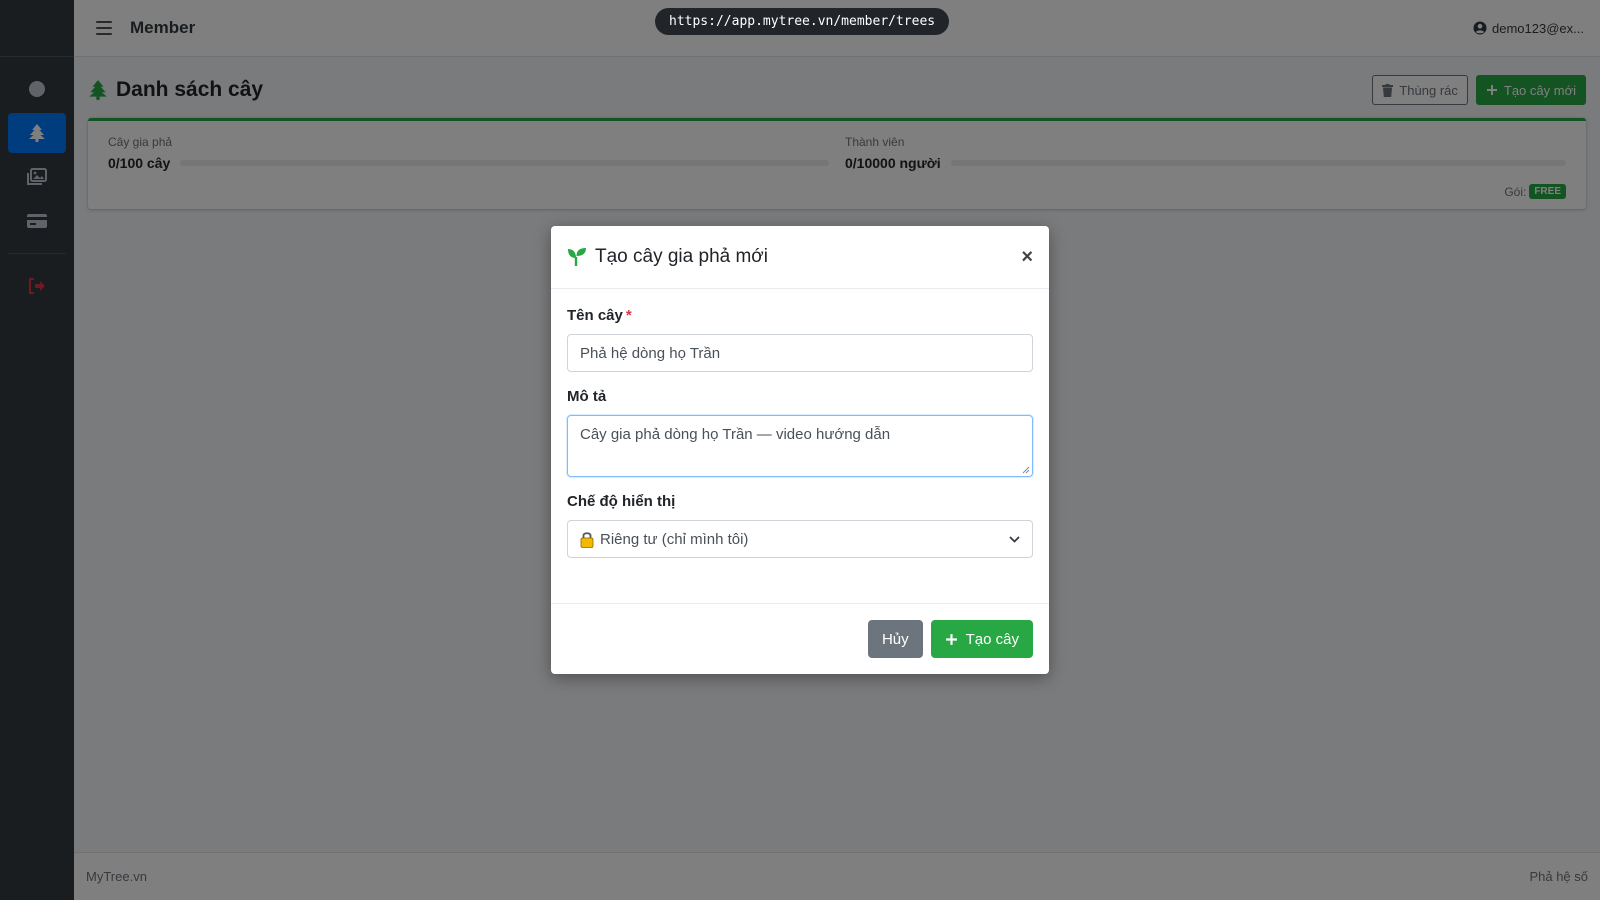 The height and width of the screenshot is (900, 1600). What do you see at coordinates (621, 501) in the screenshot?
I see `visibility-label: Chế độ hiển thị` at bounding box center [621, 501].